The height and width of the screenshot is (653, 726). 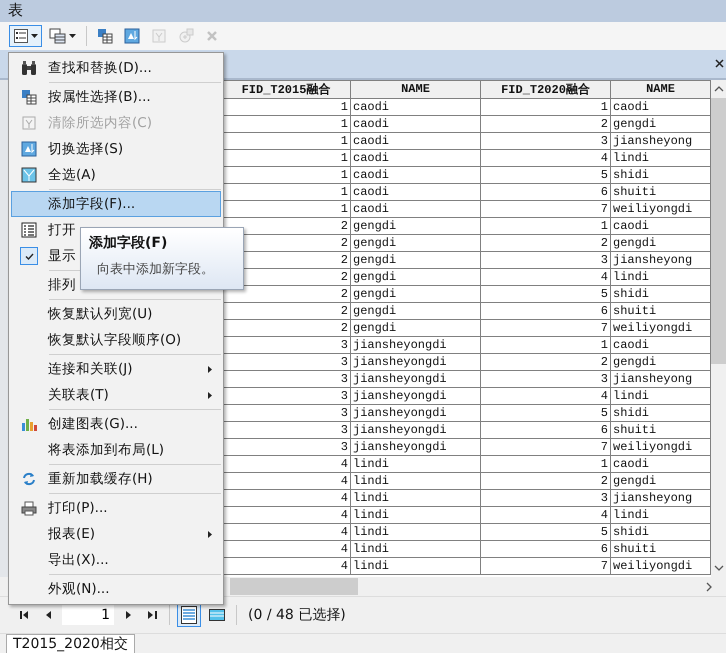 I want to click on tooltip-text: 向表中添加新字段。, so click(x=155, y=269).